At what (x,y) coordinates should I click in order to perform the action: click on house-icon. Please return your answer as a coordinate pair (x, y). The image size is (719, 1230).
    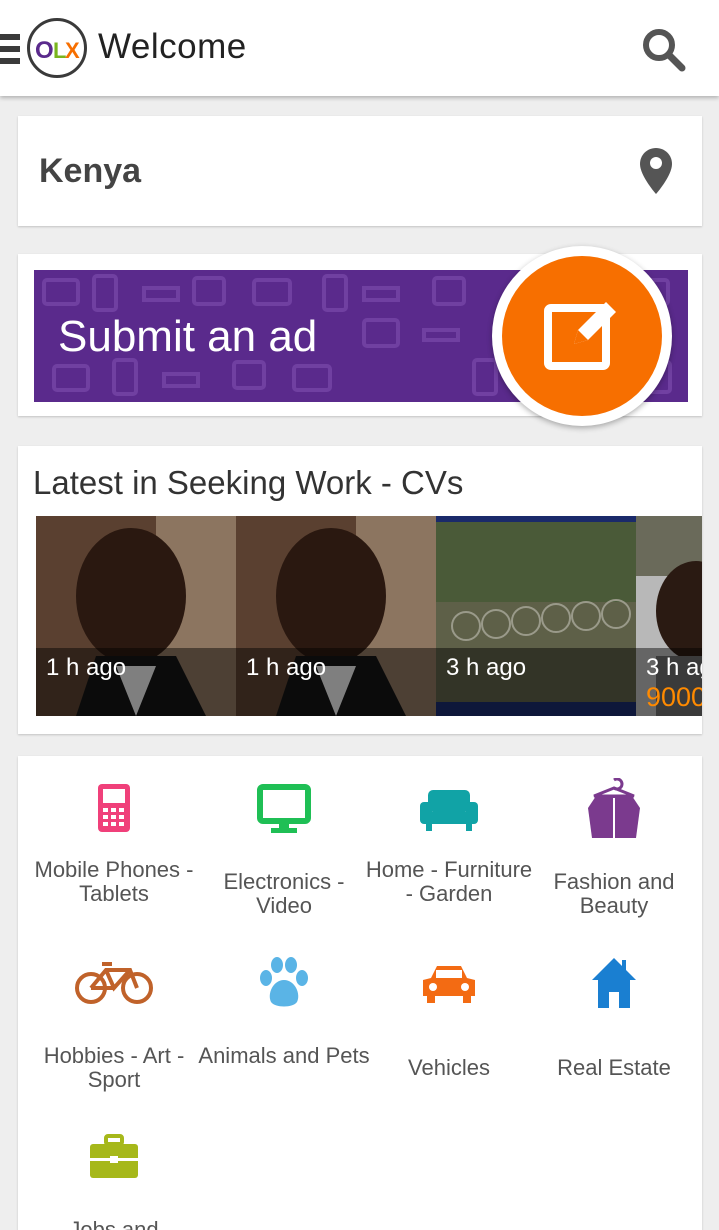
    Looking at the image, I should click on (614, 985).